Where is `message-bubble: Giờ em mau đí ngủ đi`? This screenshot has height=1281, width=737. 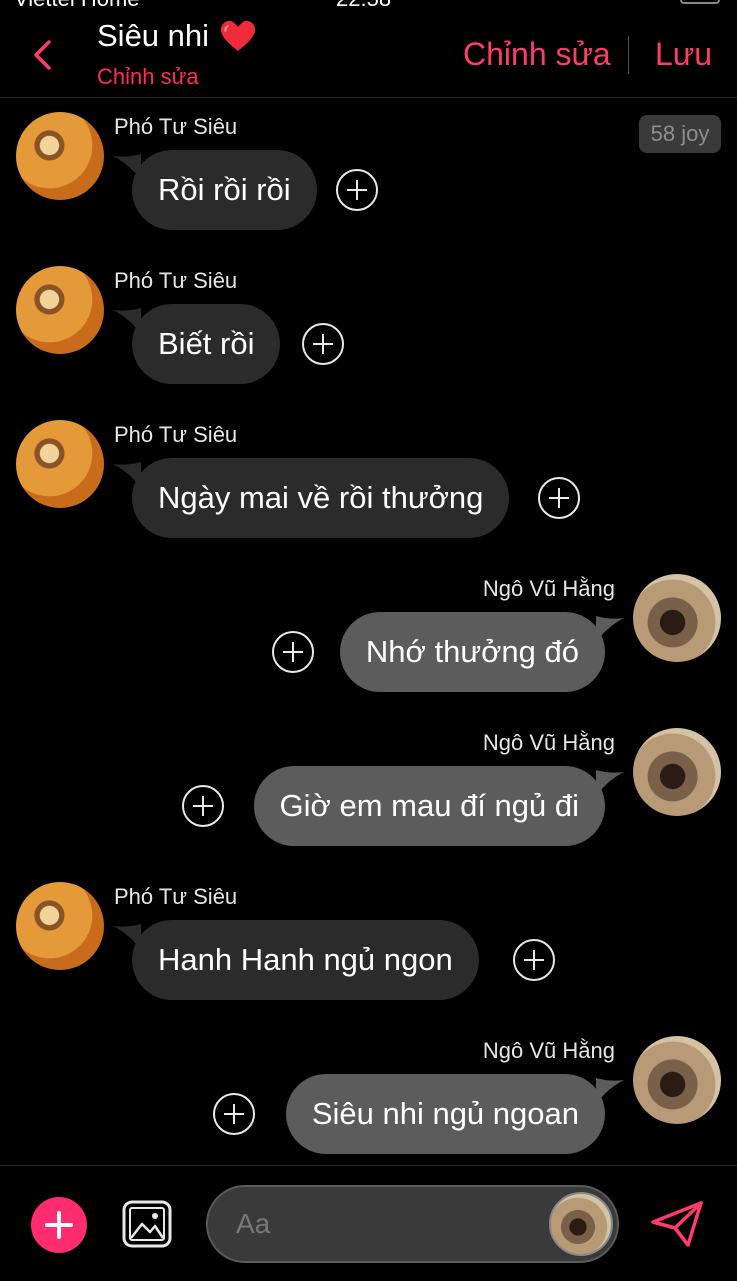
message-bubble: Giờ em mau đí ngủ đi is located at coordinates (429, 806).